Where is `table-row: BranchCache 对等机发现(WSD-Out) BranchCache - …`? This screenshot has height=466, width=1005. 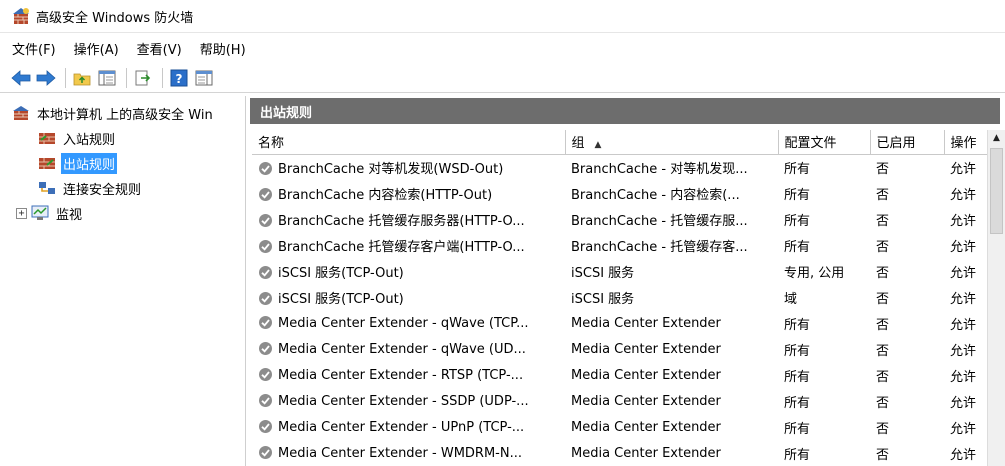
table-row: BranchCache 对等机发现(WSD-Out) BranchCache - … is located at coordinates (619, 167).